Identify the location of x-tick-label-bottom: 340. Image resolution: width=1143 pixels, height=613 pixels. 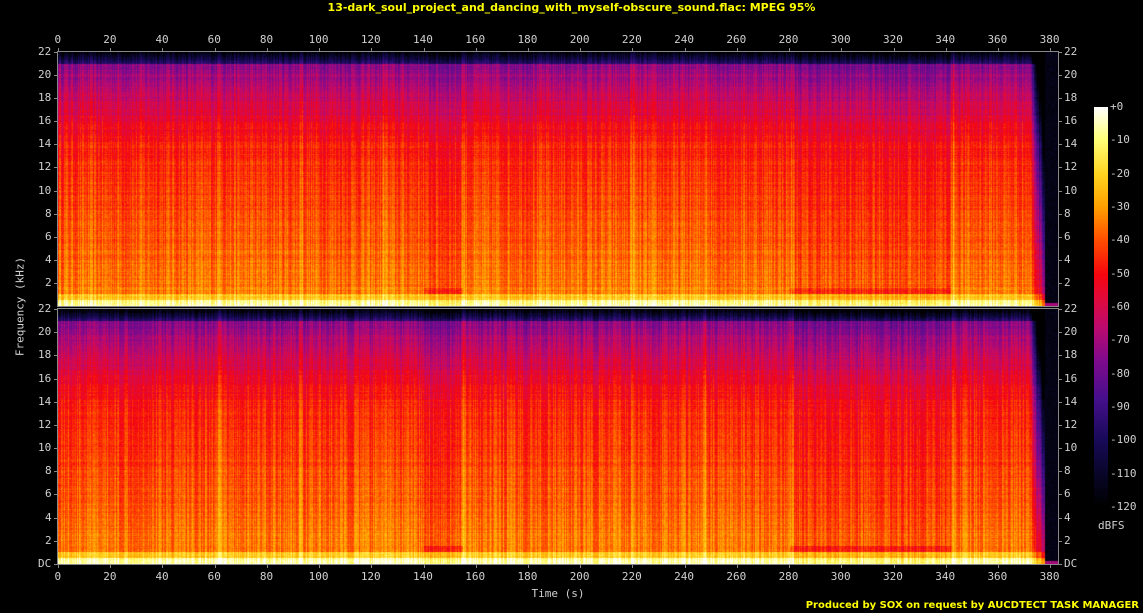
(945, 576).